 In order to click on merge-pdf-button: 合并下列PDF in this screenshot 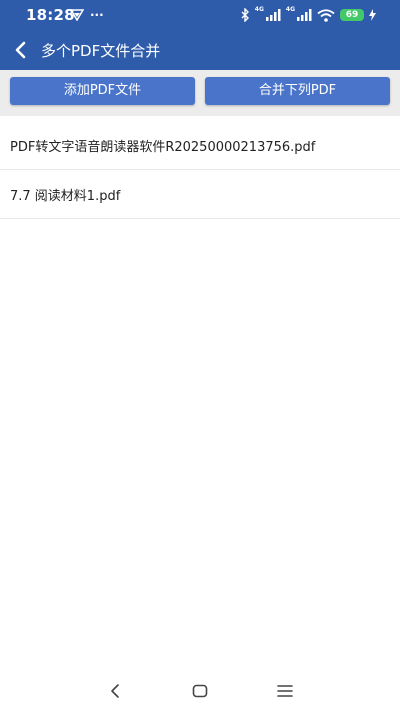, I will do `click(297, 91)`.